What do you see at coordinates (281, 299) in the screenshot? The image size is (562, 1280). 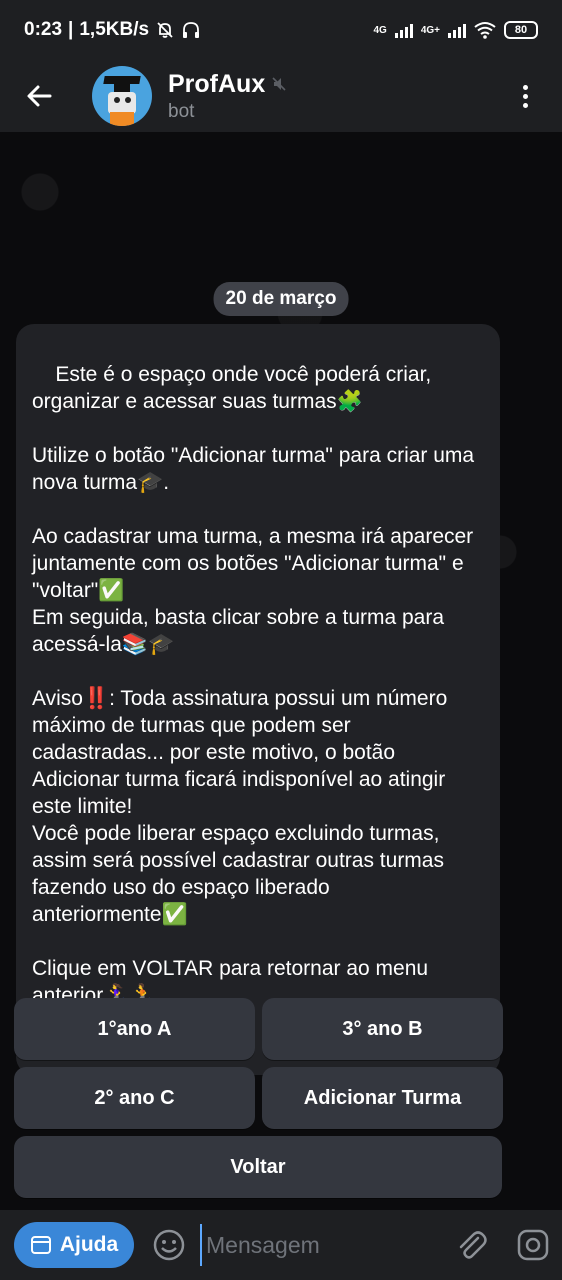 I see `date-separator: 20 de março` at bounding box center [281, 299].